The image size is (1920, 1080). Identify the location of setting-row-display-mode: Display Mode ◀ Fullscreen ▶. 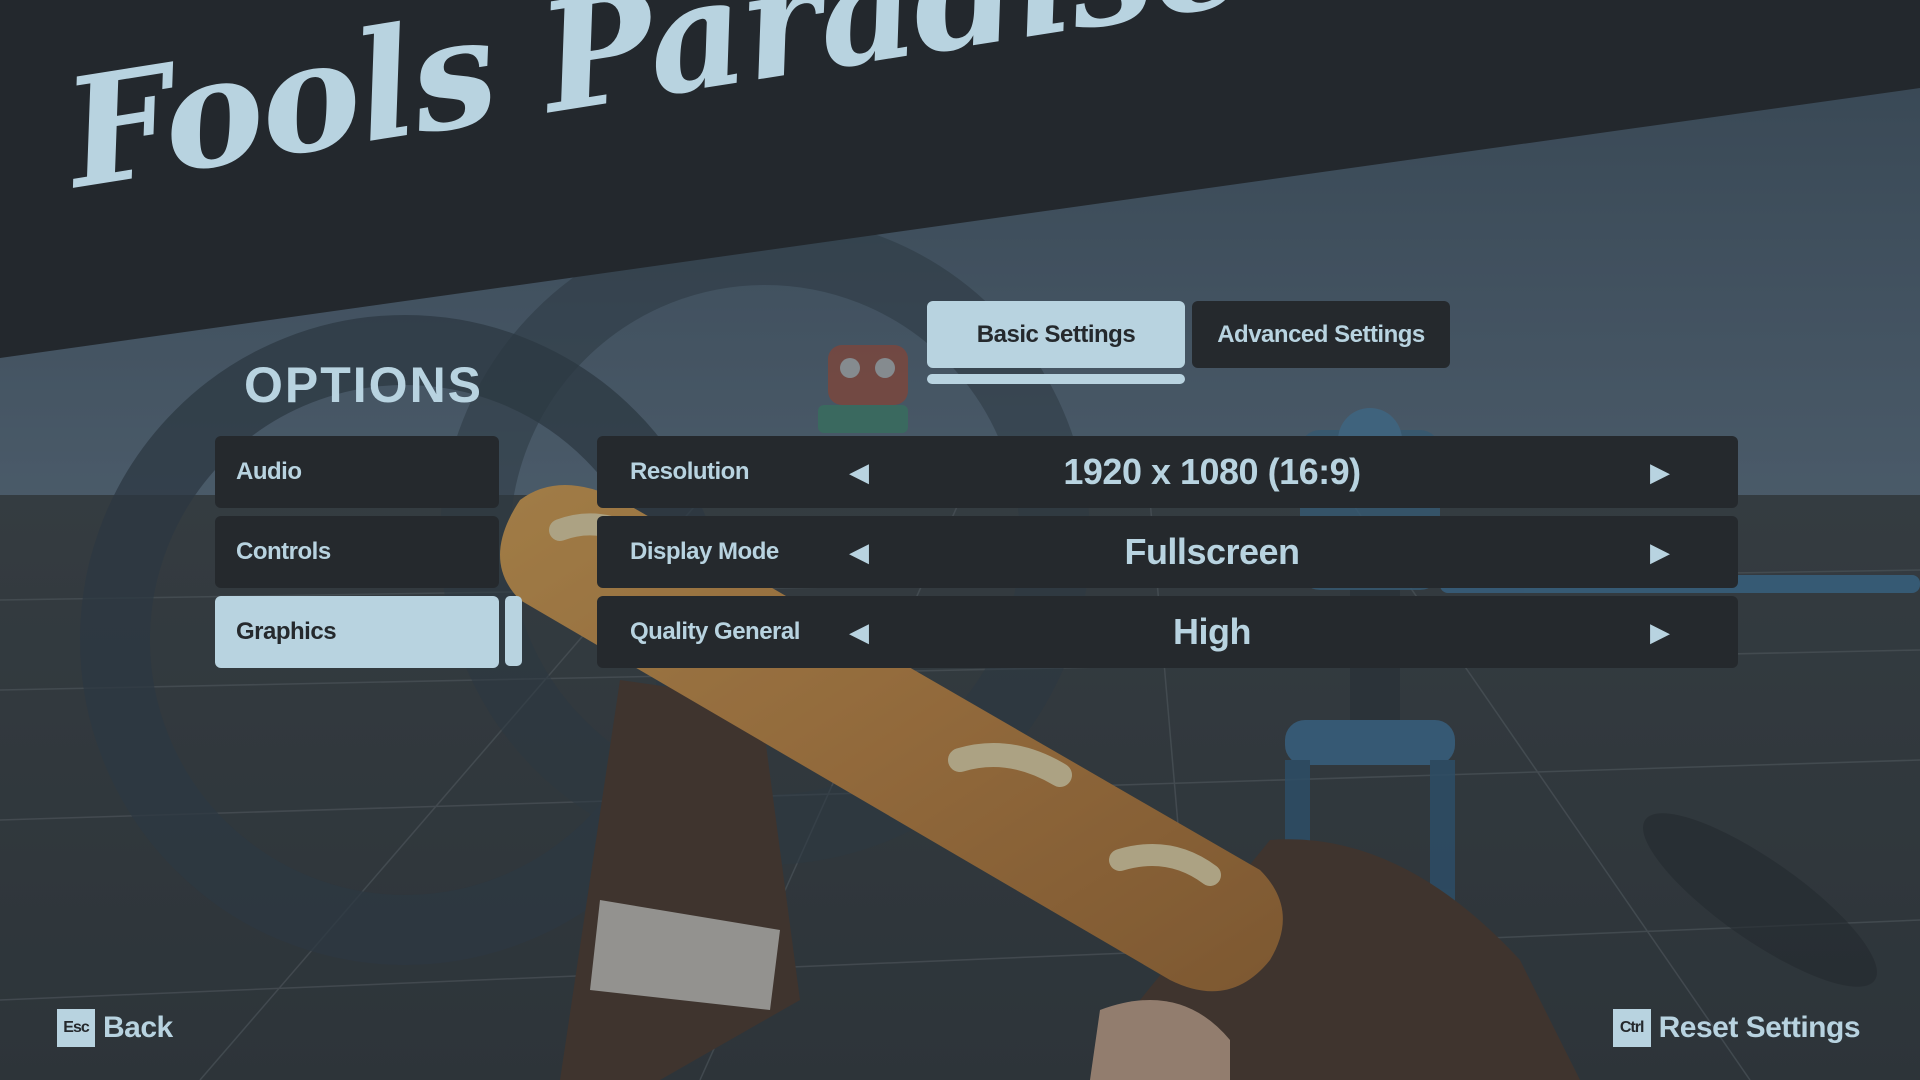
(1167, 552).